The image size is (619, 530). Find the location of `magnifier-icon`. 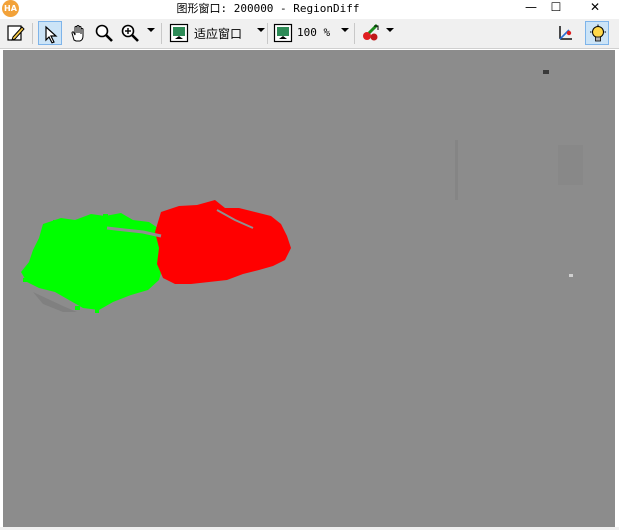

magnifier-icon is located at coordinates (104, 33).